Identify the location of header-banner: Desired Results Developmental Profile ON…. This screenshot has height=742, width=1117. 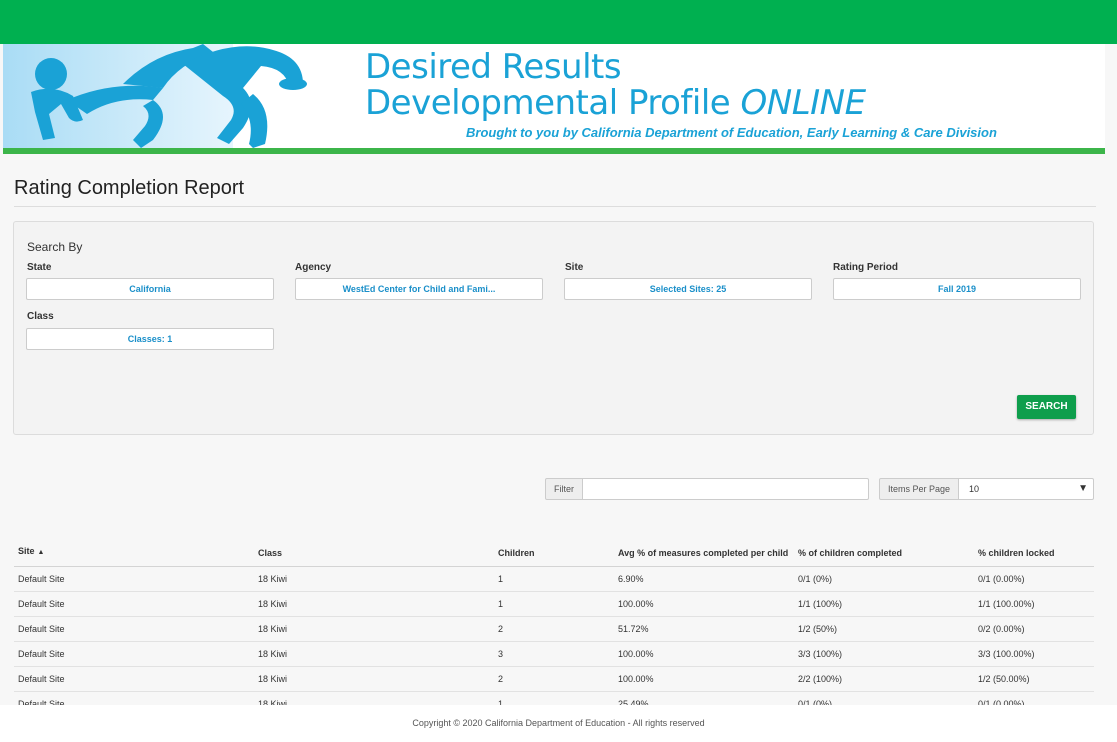
(554, 99).